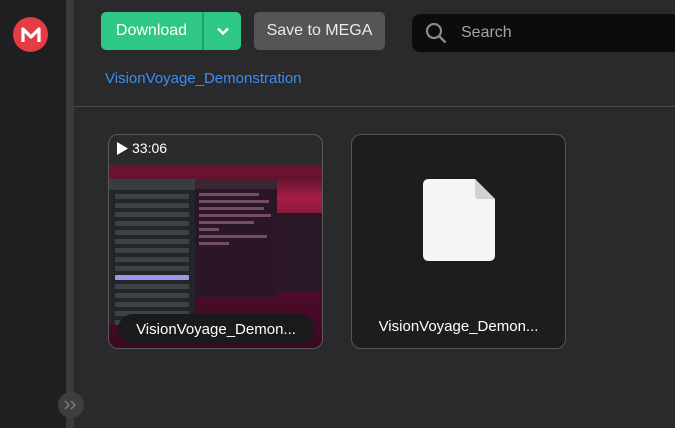  Describe the element at coordinates (30, 34) in the screenshot. I see `mega-logo-icon` at that location.